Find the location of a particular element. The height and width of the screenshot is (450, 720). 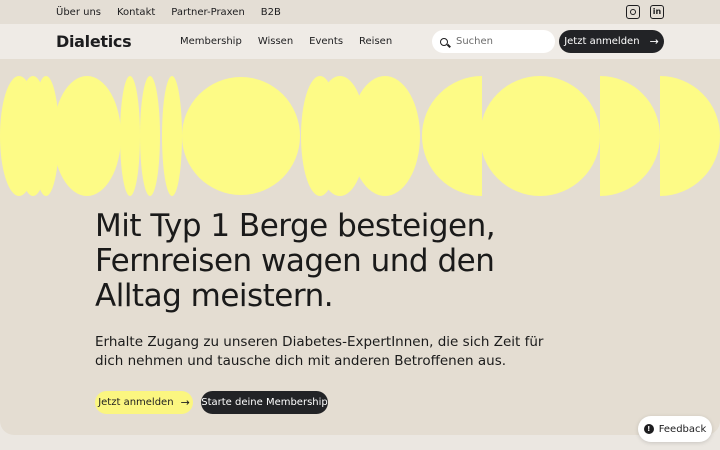

top-utility-bar: Über uns Kontakt Partner-Praxen B2B in is located at coordinates (360, 12).